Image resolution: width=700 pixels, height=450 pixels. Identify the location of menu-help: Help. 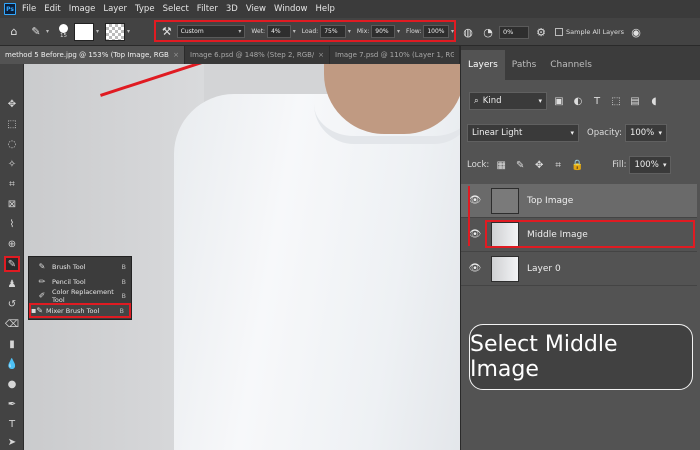
(325, 9).